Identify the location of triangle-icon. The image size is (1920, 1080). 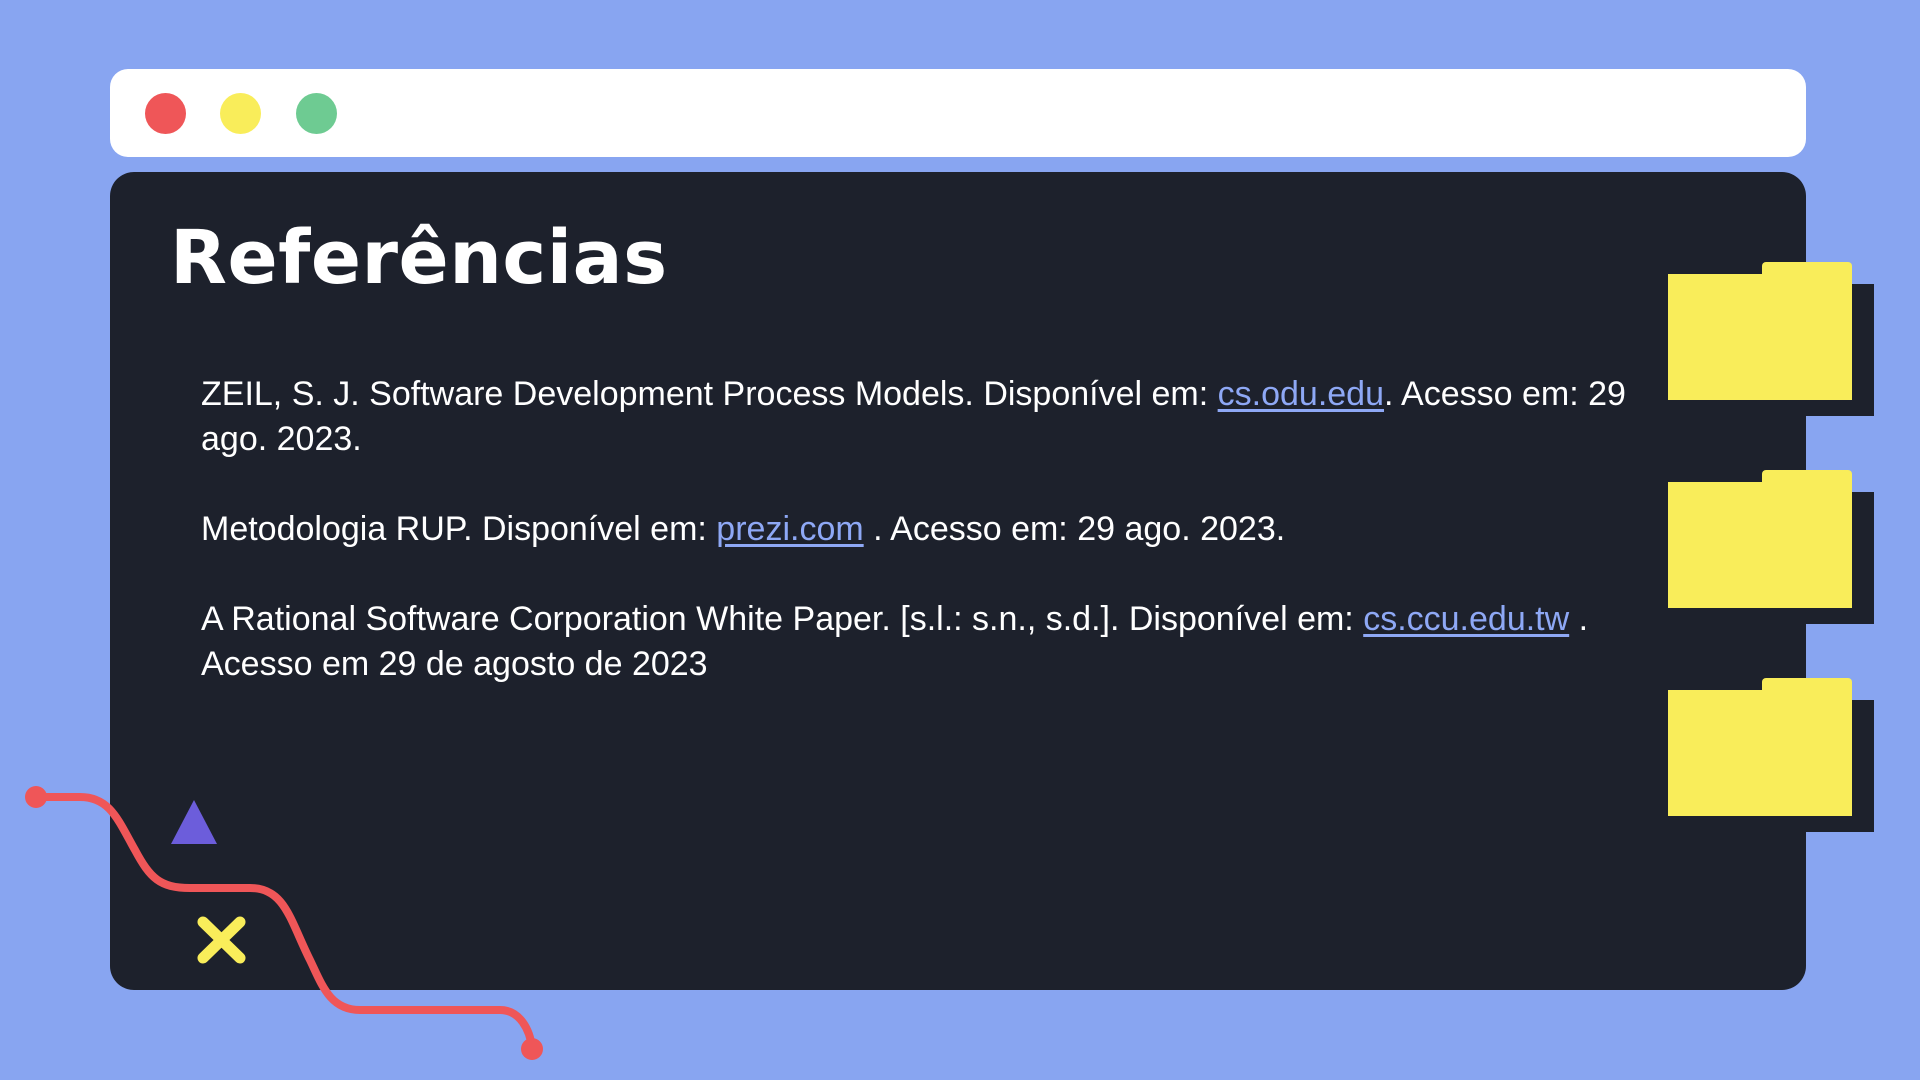
(194, 822).